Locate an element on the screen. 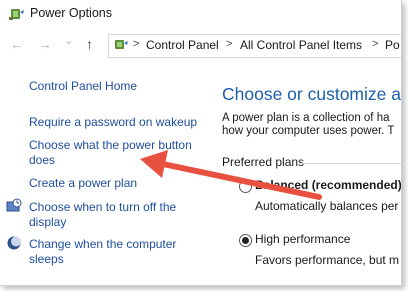 This screenshot has width=408, height=291. sidebar-item-require-password: Require a password on wakeup is located at coordinates (113, 122).